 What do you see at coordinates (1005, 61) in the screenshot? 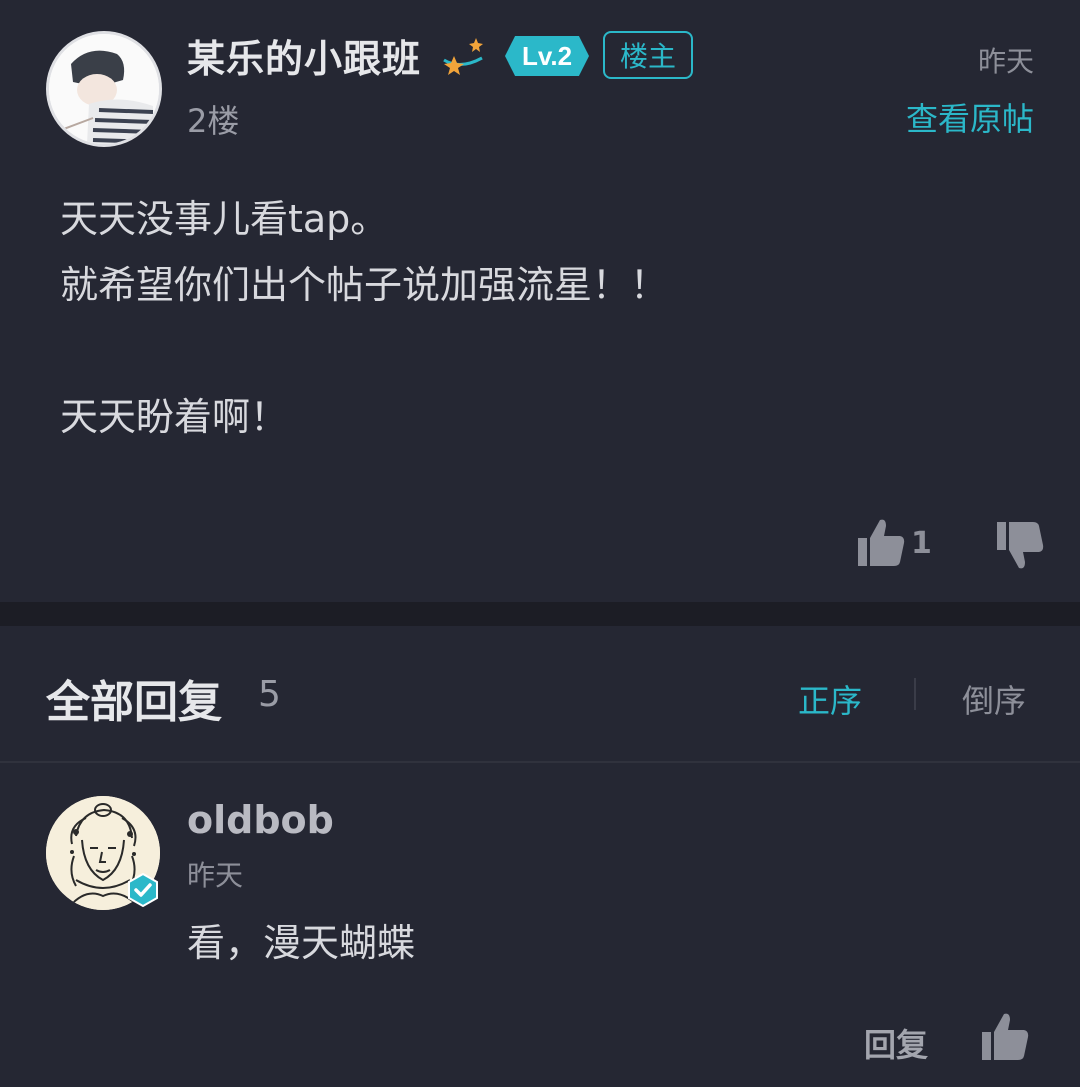
I see `post-time: 昨天` at bounding box center [1005, 61].